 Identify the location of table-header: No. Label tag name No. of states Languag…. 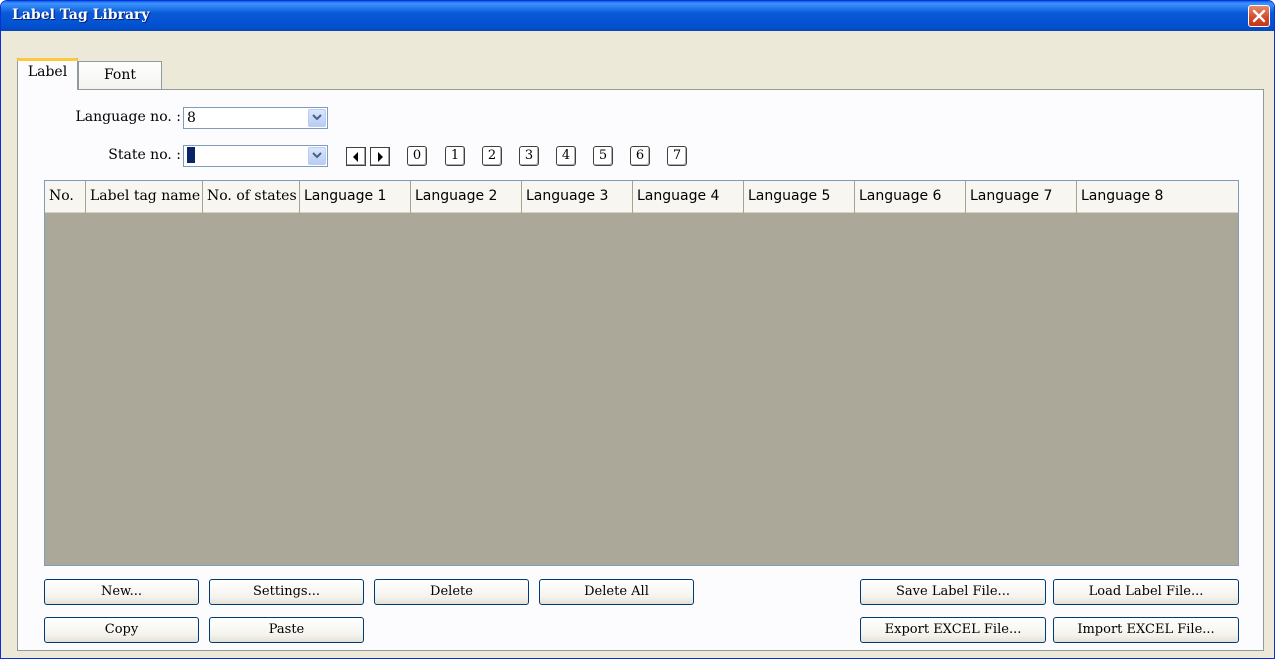
(641, 197).